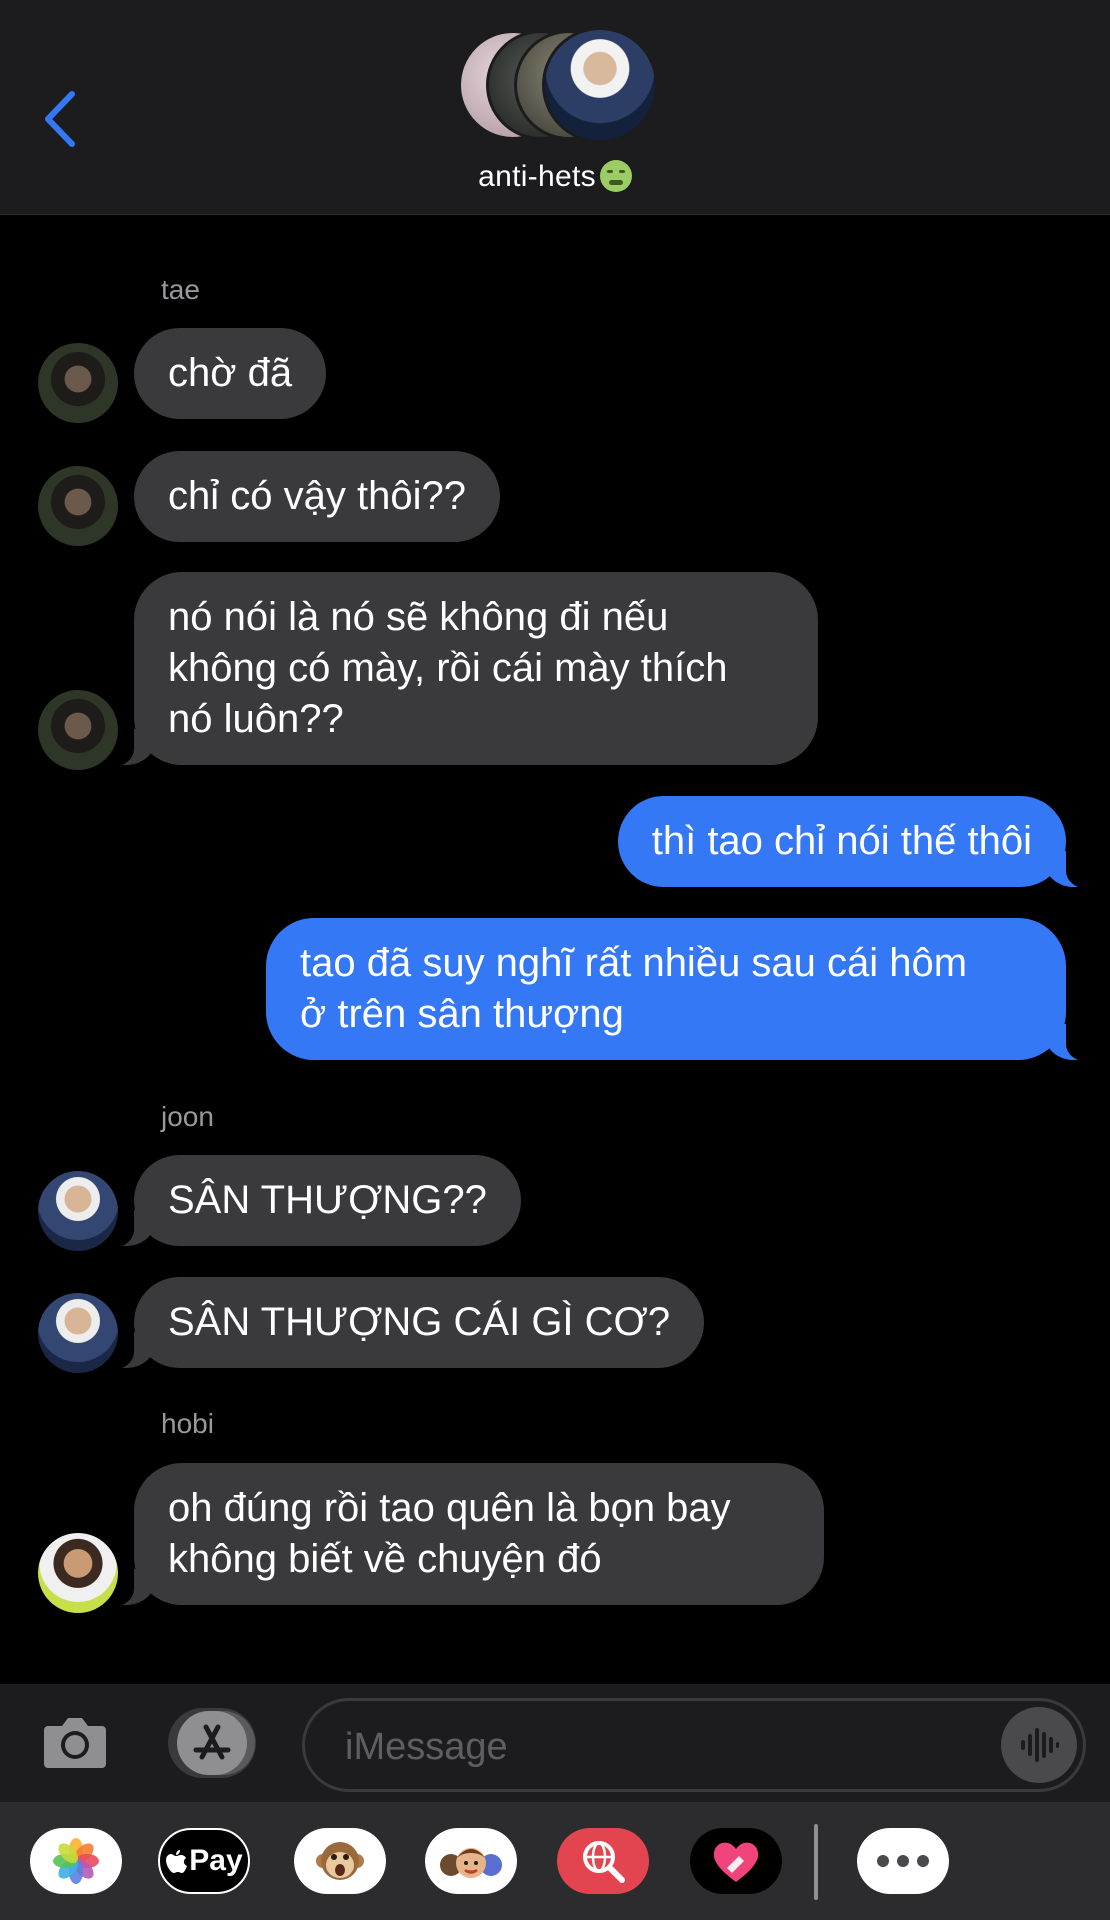 This screenshot has height=1920, width=1110. I want to click on incoming-bubble: chỉ có vậy thôi??, so click(317, 496).